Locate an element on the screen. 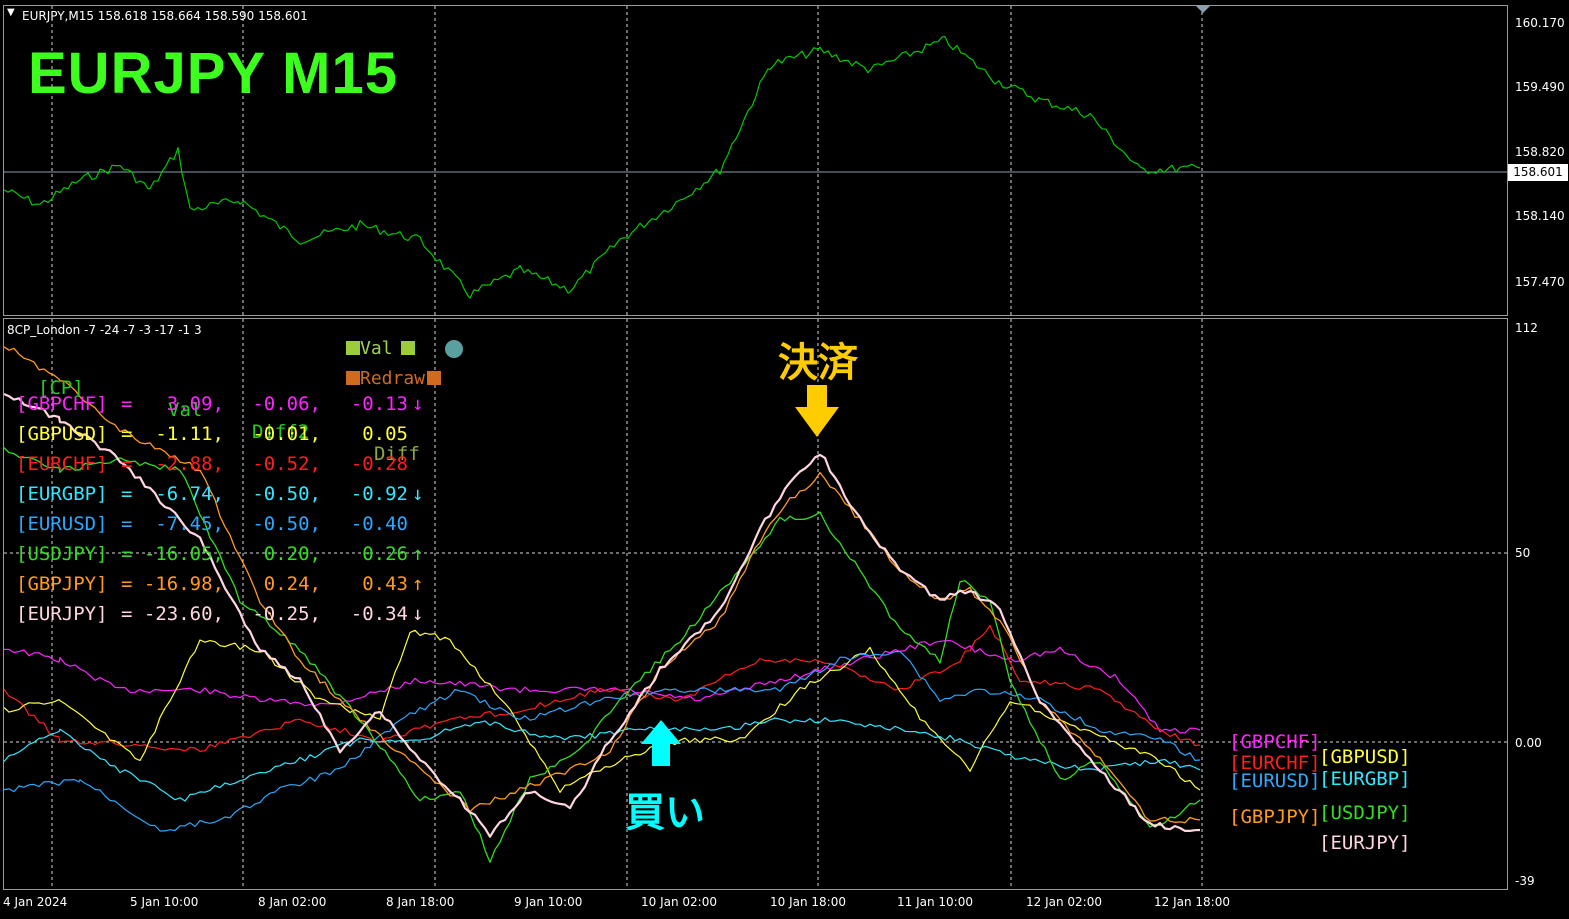  right-label-usdjpy: [USDJPY] is located at coordinates (1365, 813).